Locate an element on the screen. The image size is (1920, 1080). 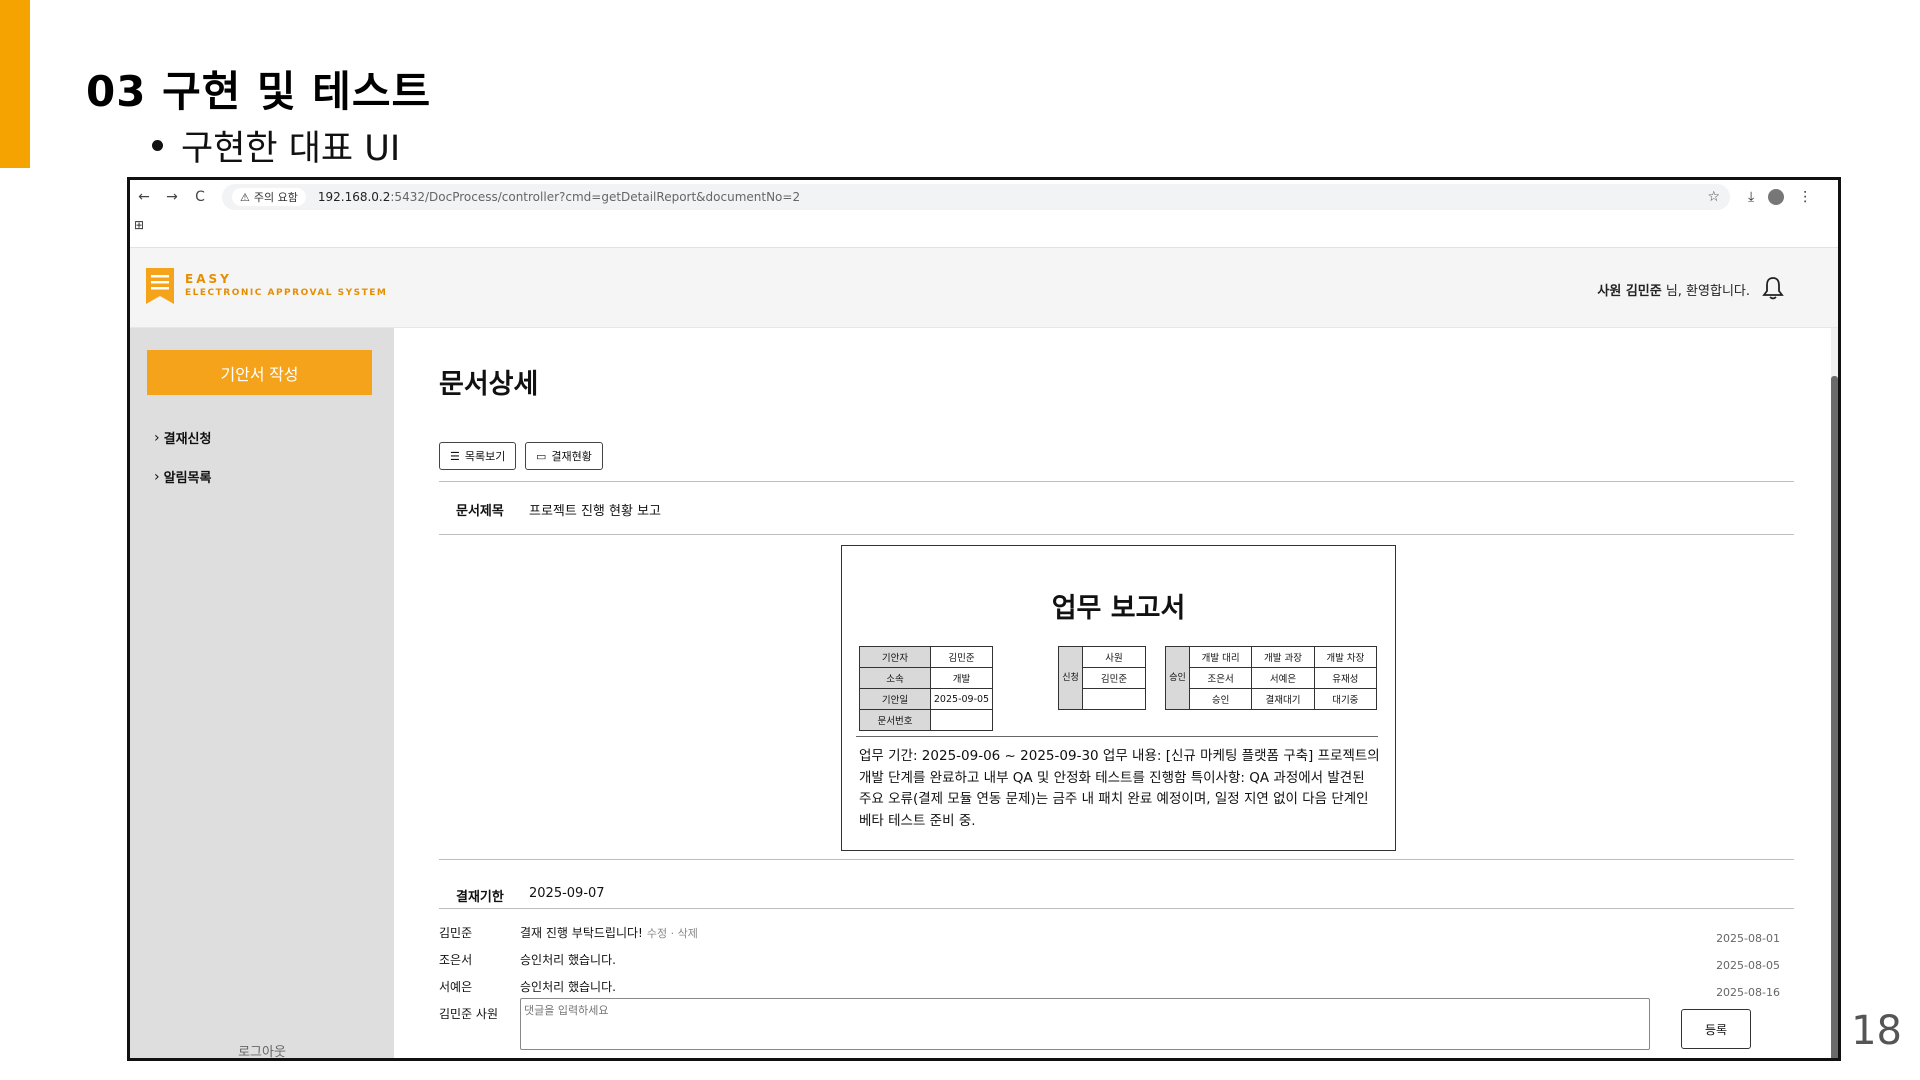
deadline-value: 2025-09-07 is located at coordinates (567, 893).